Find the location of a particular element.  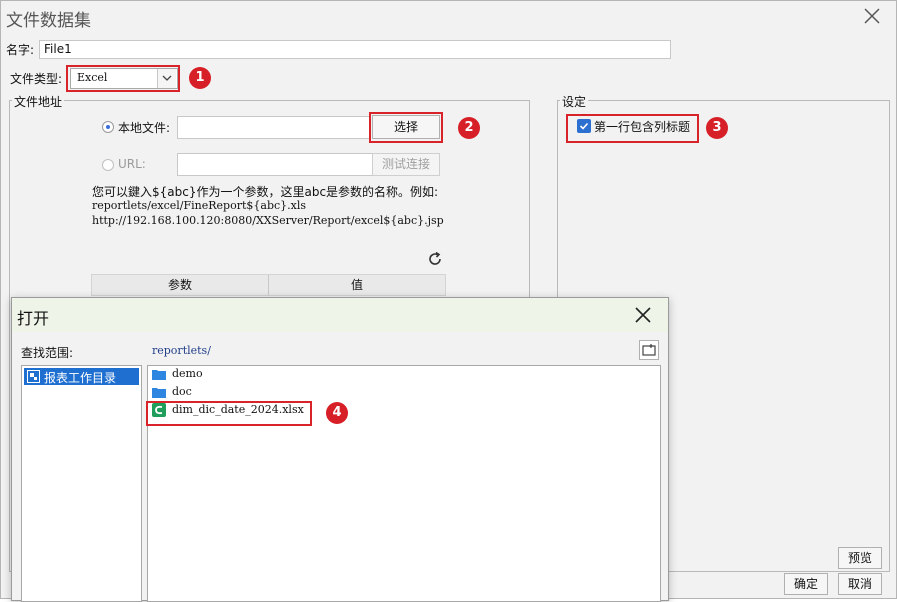

choose-button: 选择 is located at coordinates (406, 127).